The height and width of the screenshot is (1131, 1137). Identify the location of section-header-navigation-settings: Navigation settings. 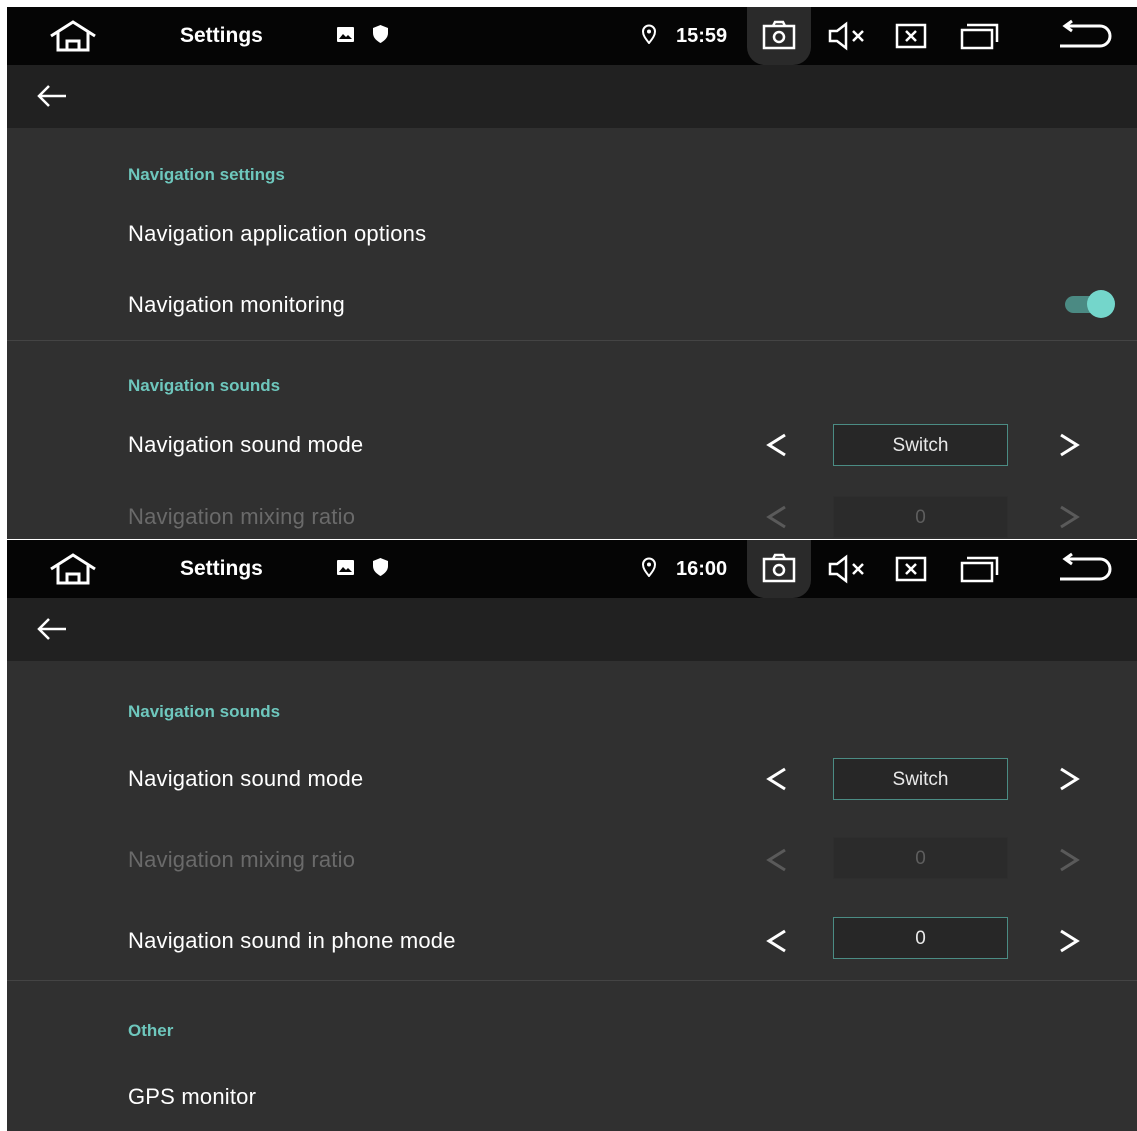
(206, 174).